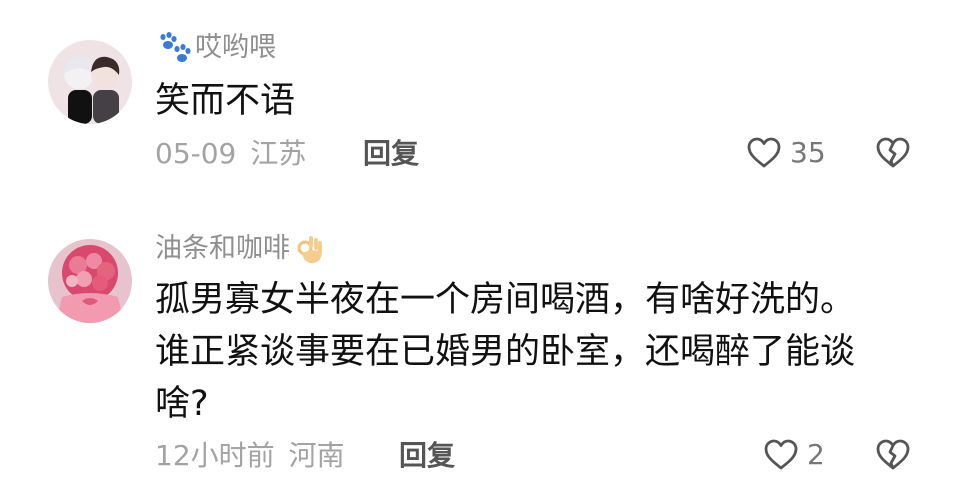  I want to click on comment-region: 河南, so click(316, 455).